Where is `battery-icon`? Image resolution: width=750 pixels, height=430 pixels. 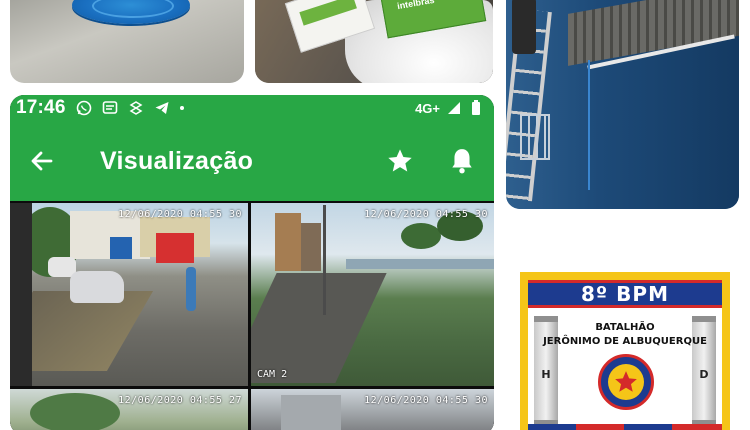
battery-icon is located at coordinates (476, 108).